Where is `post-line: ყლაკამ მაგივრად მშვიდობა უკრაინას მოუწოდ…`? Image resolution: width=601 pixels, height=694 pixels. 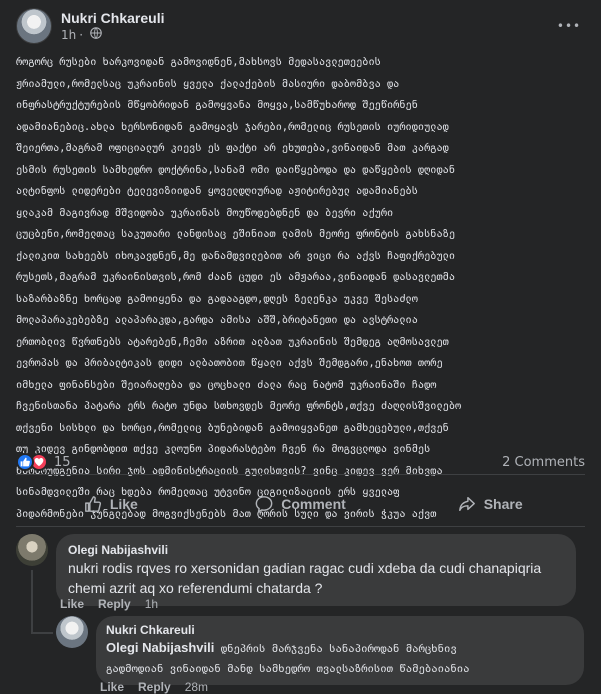
post-line: ყლაკამ მაგივრად მშვიდობა უკრაინას მოუწოდ… is located at coordinates (205, 213).